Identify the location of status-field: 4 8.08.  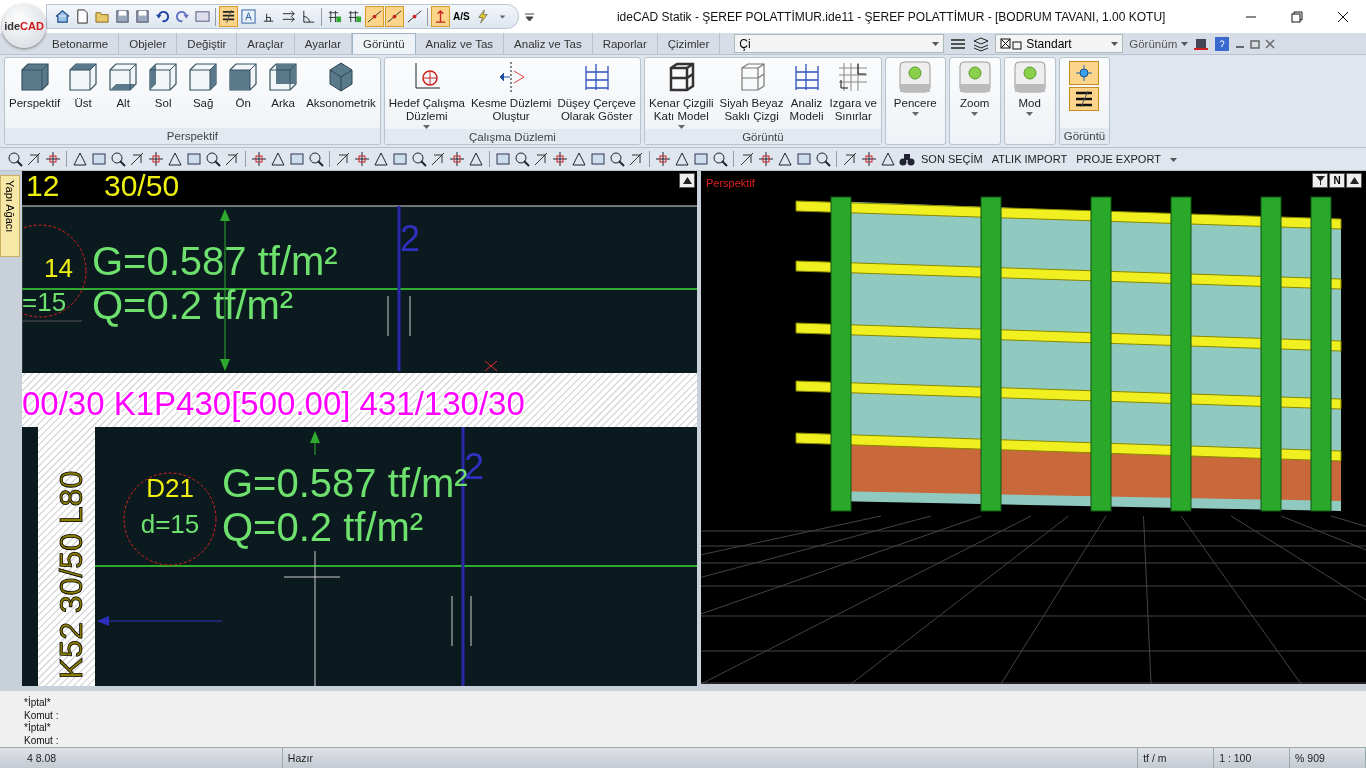
(152, 758).